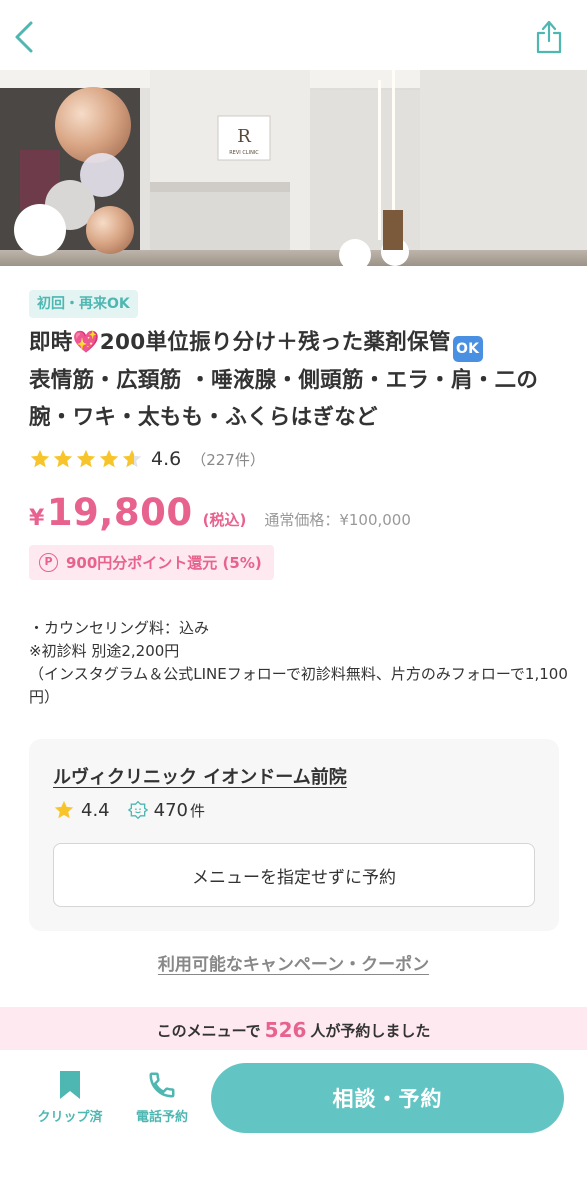  I want to click on share-icon, so click(549, 37).